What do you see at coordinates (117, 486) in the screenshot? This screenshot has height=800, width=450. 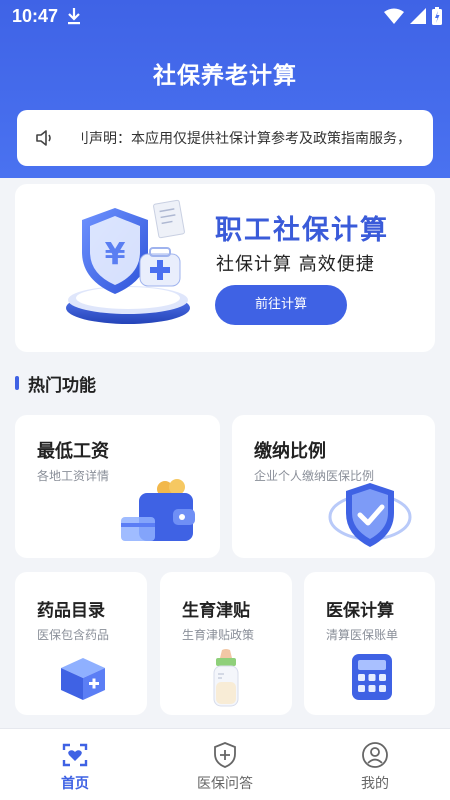 I see `feature-card-min-wage: 最低工资 各地工资详情` at bounding box center [117, 486].